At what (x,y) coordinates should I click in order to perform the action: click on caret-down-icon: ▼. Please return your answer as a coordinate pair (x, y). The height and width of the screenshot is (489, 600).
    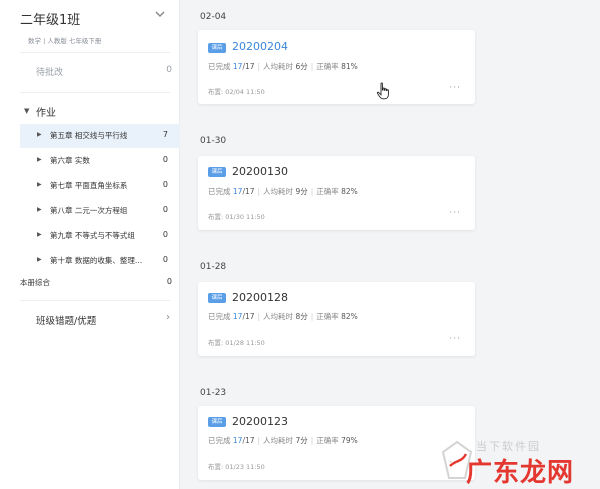
    Looking at the image, I should click on (27, 111).